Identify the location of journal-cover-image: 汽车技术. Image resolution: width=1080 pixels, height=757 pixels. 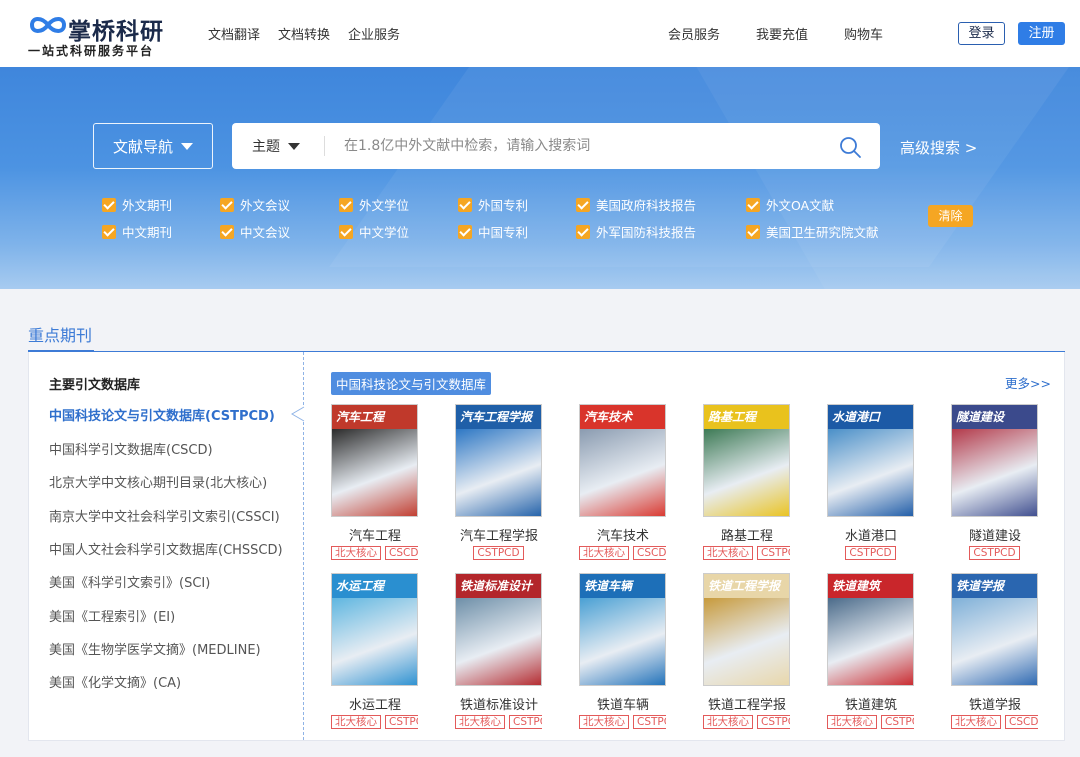
(622, 460).